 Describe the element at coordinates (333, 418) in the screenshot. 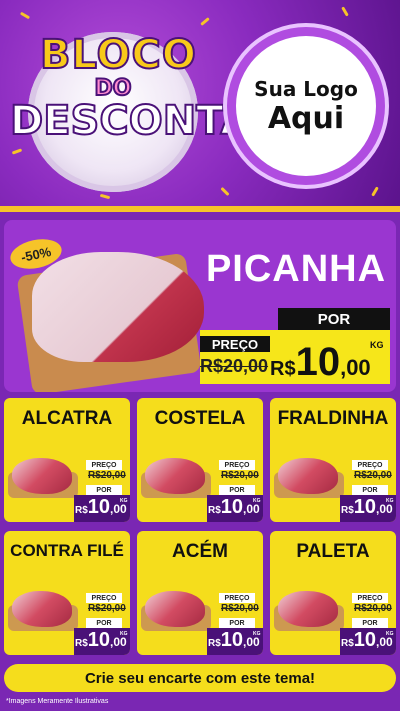

I see `card-product-name: FRALDINHA` at that location.